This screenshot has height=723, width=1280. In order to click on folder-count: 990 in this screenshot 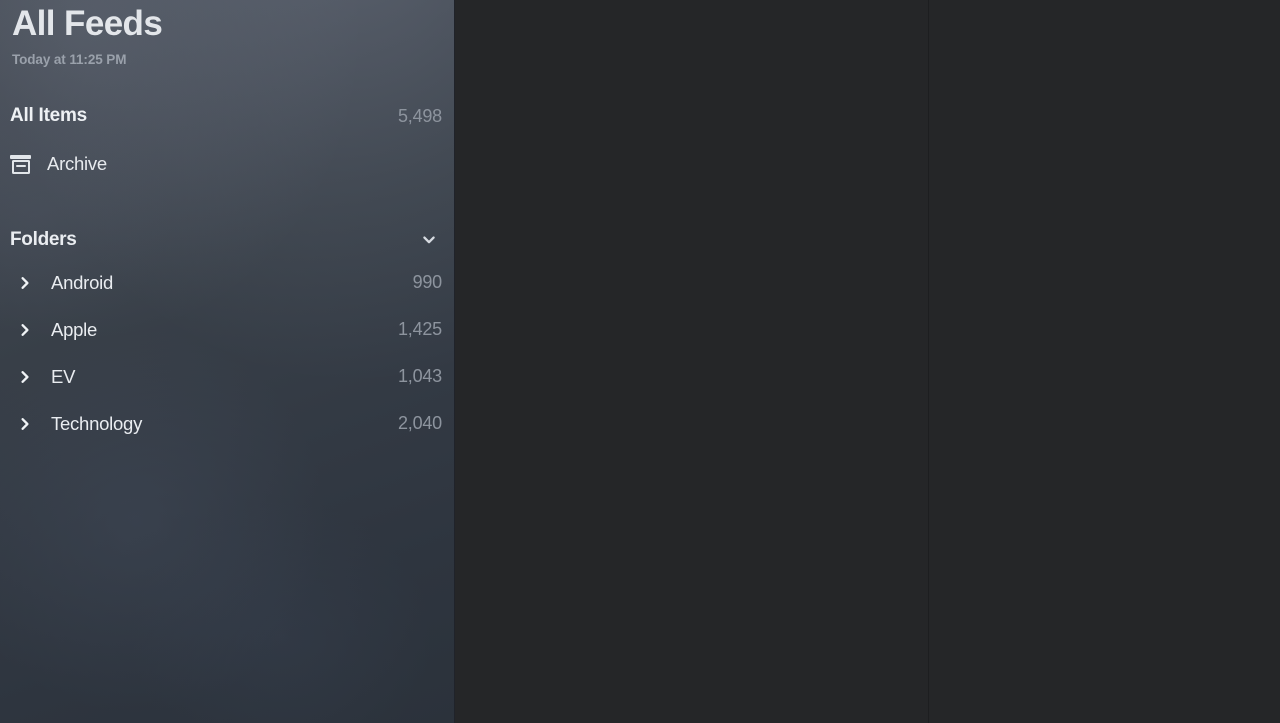, I will do `click(427, 282)`.